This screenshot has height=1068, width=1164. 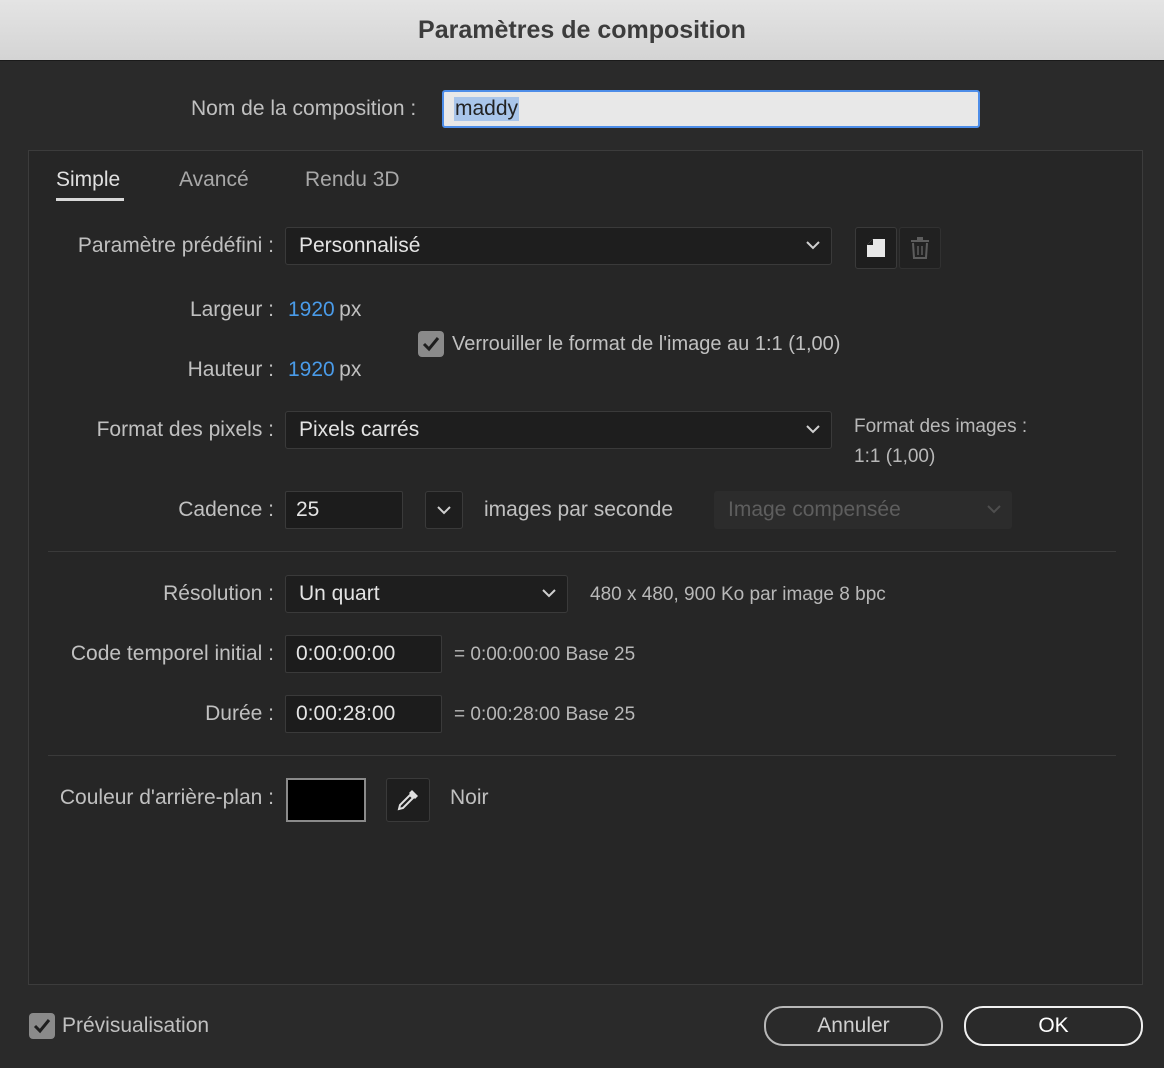 I want to click on pixel-aspect-label: Format des pixels :, so click(x=185, y=429).